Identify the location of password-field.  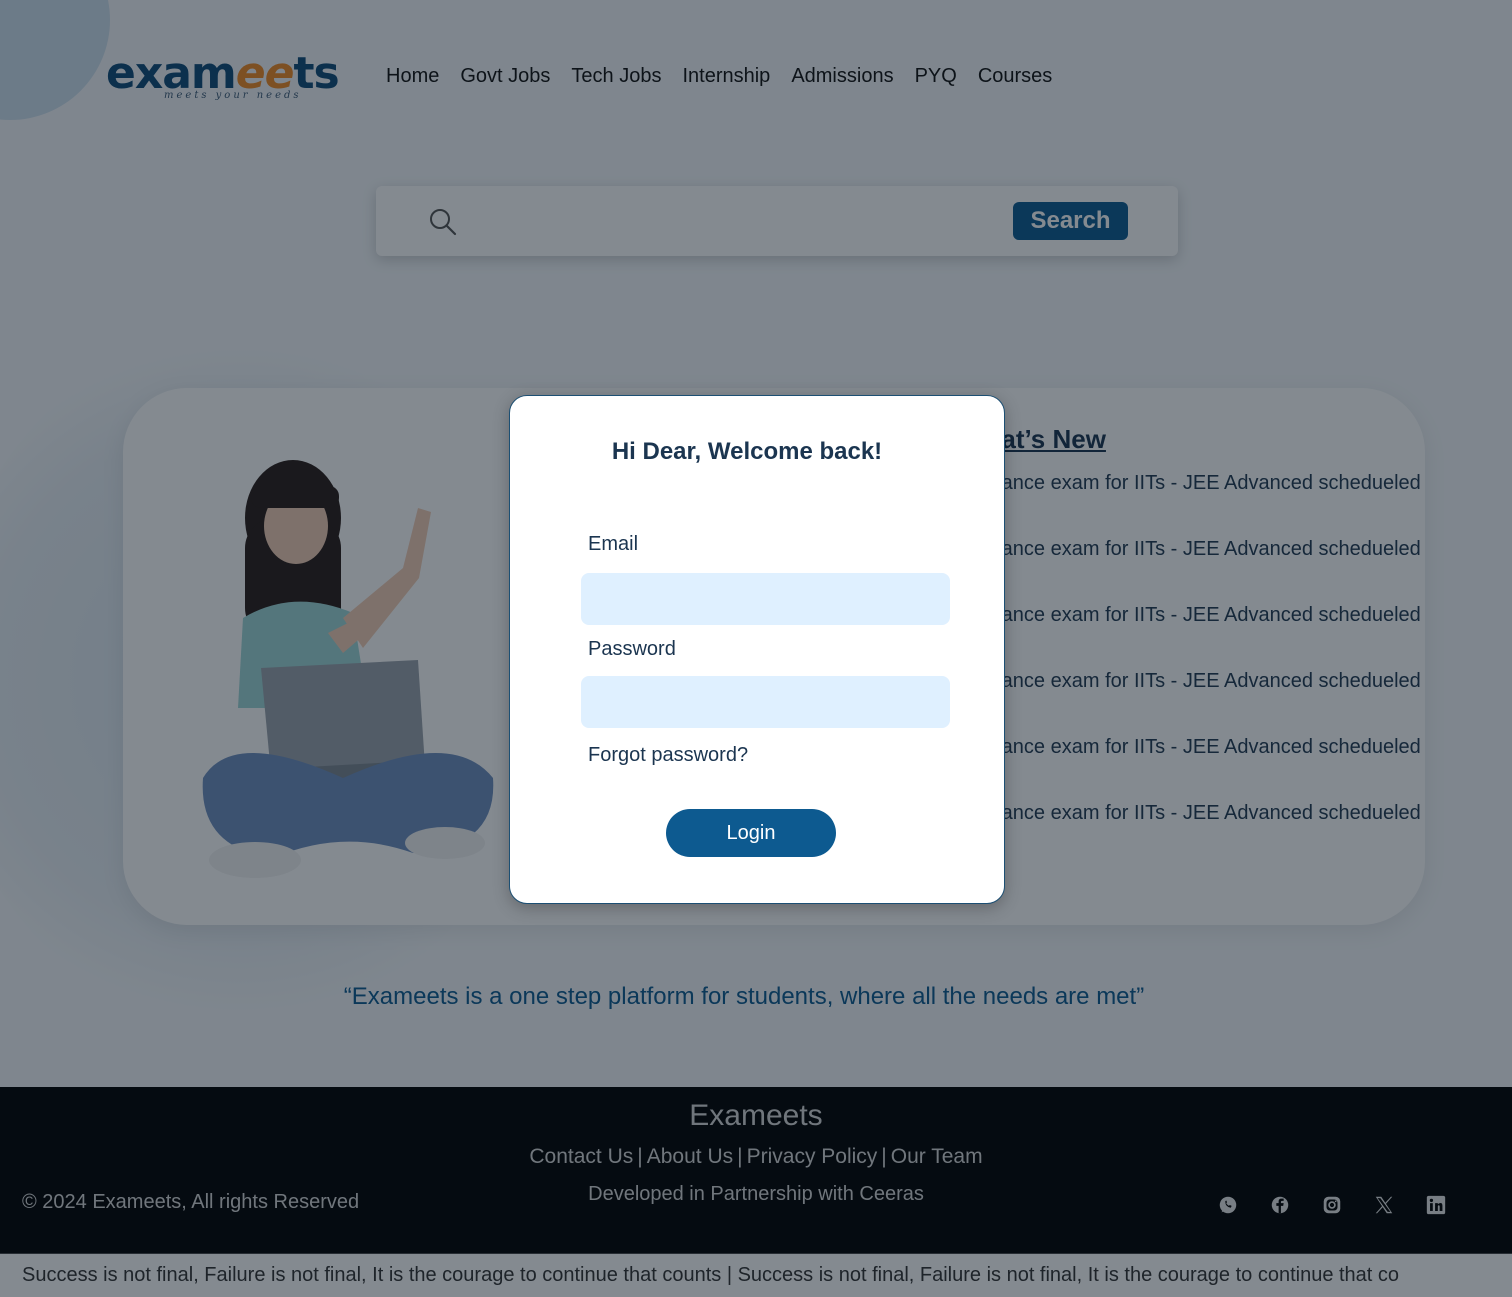
(765, 702).